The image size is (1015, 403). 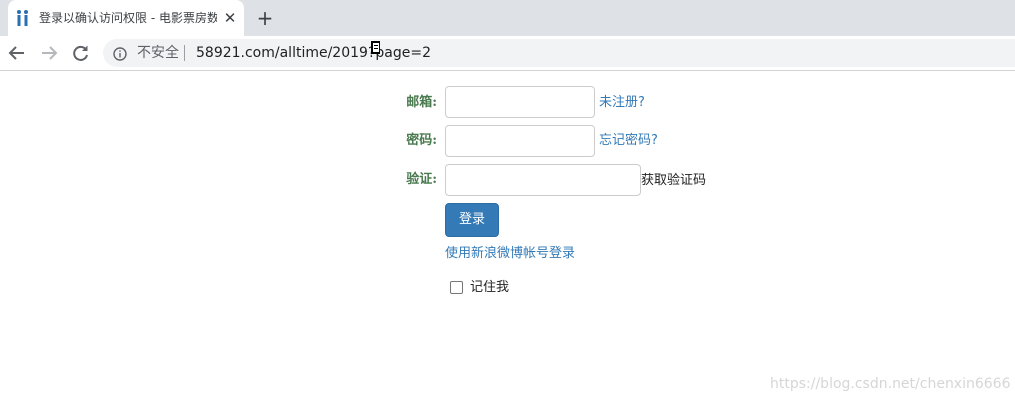 What do you see at coordinates (23, 18) in the screenshot?
I see `site-favicon-icon` at bounding box center [23, 18].